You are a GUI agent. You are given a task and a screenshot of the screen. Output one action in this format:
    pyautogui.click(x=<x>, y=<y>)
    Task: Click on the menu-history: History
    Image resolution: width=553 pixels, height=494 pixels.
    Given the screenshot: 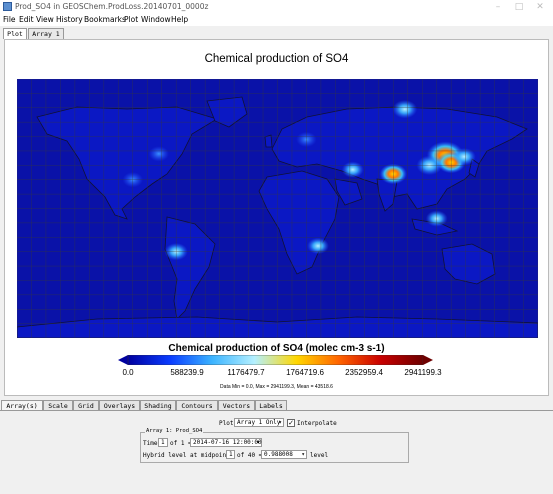 What is the action you would take?
    pyautogui.click(x=69, y=19)
    